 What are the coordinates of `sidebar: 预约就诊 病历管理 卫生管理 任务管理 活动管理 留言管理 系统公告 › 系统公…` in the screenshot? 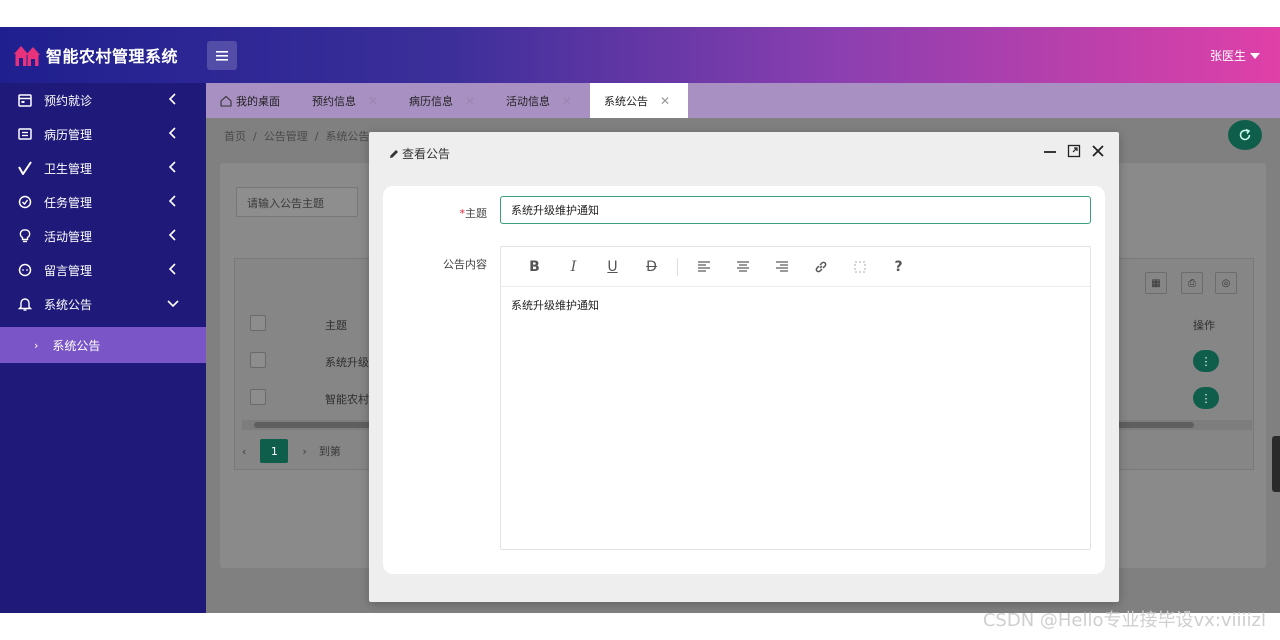 It's located at (103, 348).